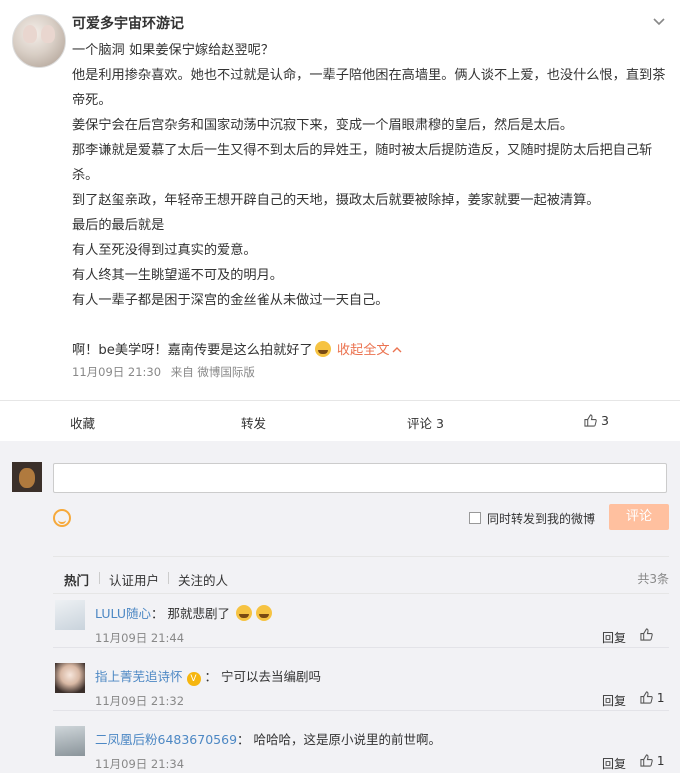 The height and width of the screenshot is (773, 680). Describe the element at coordinates (475, 518) in the screenshot. I see `repost-checkbox` at that location.